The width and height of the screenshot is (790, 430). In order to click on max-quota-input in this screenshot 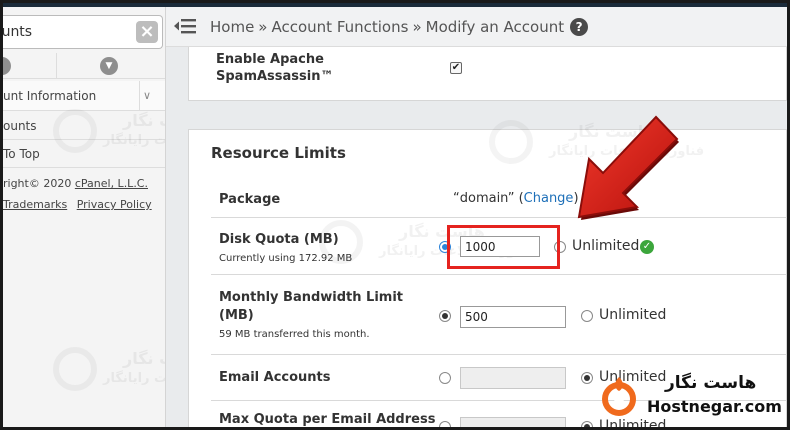, I will do `click(513, 422)`.